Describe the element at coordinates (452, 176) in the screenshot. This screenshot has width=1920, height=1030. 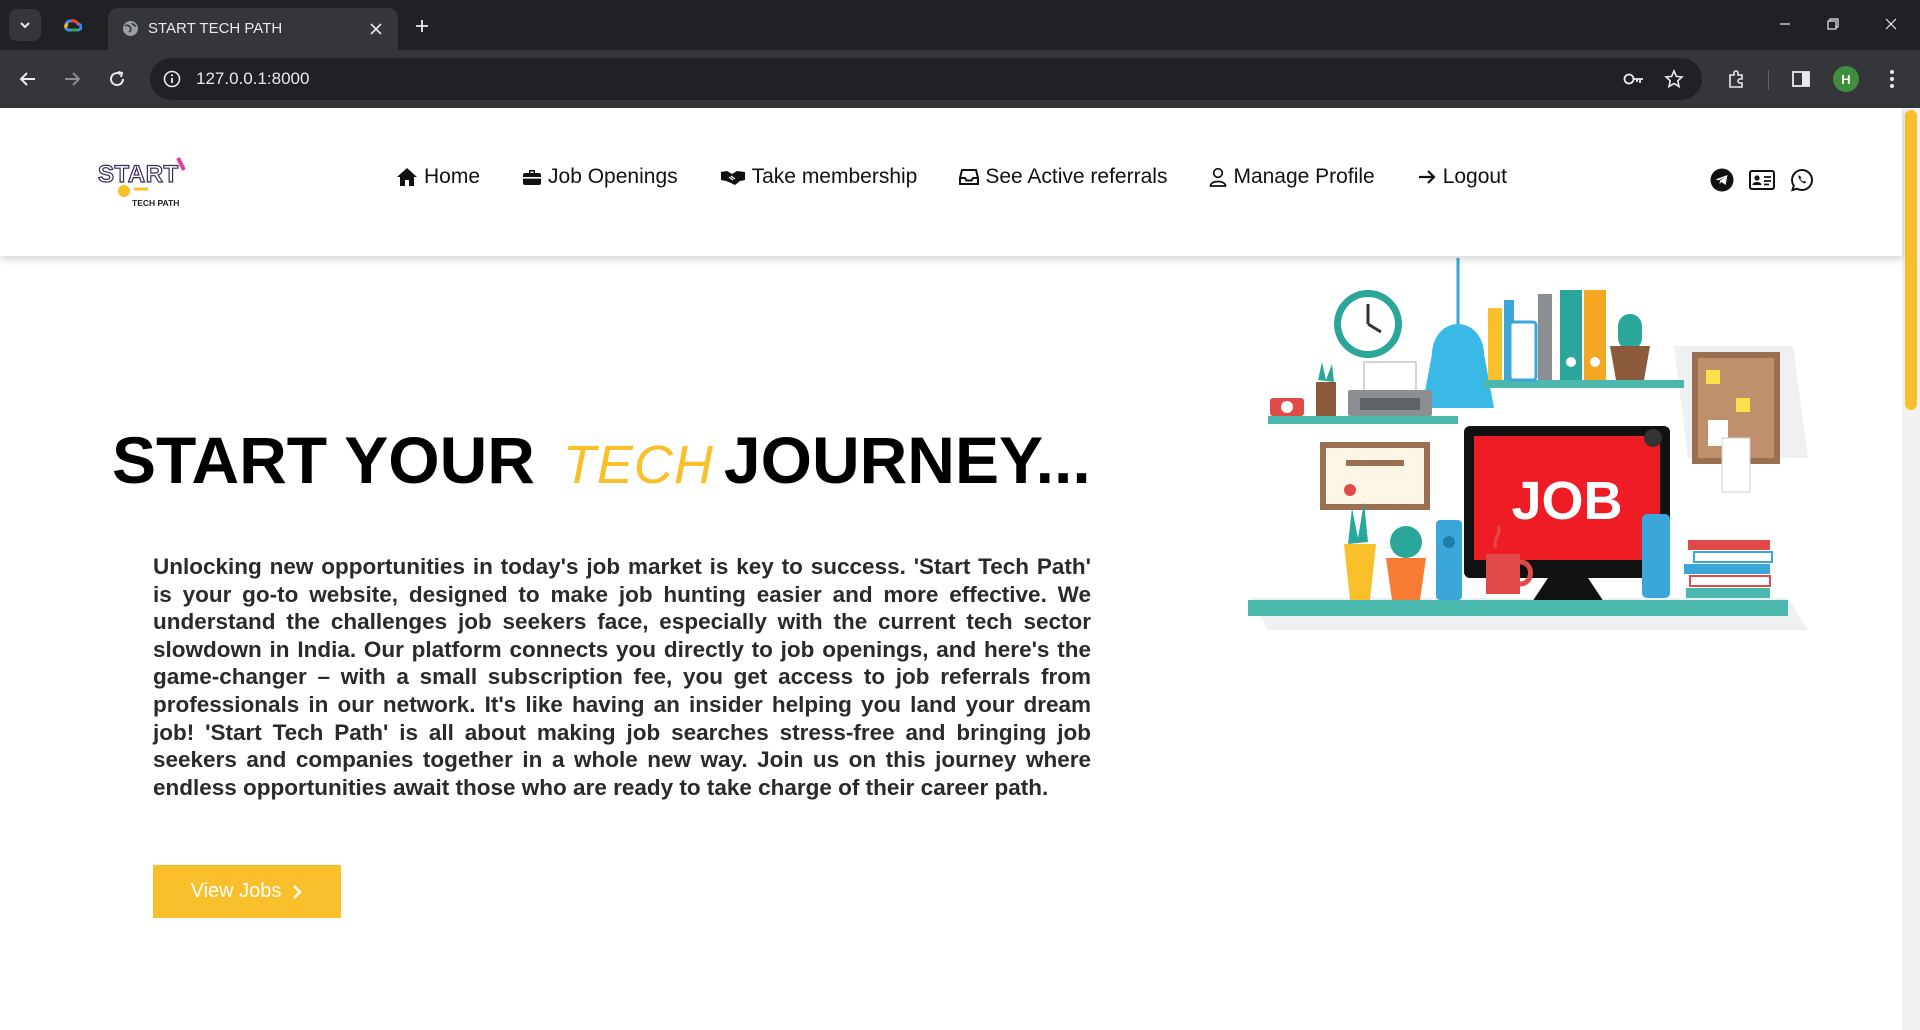
I see `nav-label: Home` at that location.